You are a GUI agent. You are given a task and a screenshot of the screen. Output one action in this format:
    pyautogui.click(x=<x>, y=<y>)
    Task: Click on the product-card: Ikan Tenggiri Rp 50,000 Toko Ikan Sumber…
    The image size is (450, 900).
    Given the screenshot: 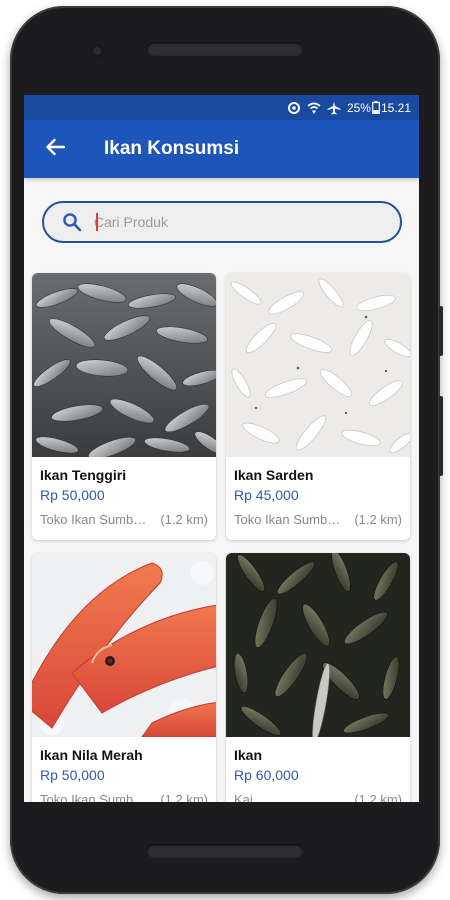 What is the action you would take?
    pyautogui.click(x=124, y=406)
    